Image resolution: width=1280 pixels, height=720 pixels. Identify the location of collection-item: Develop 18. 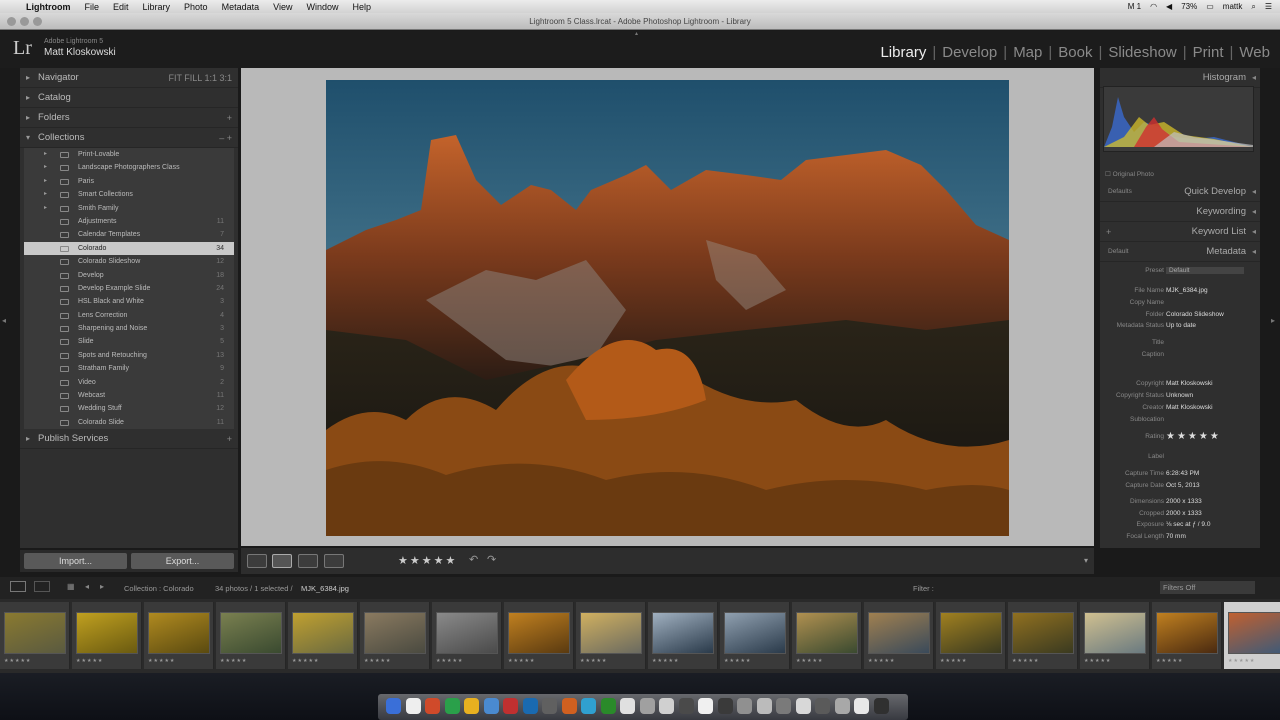
(129, 275).